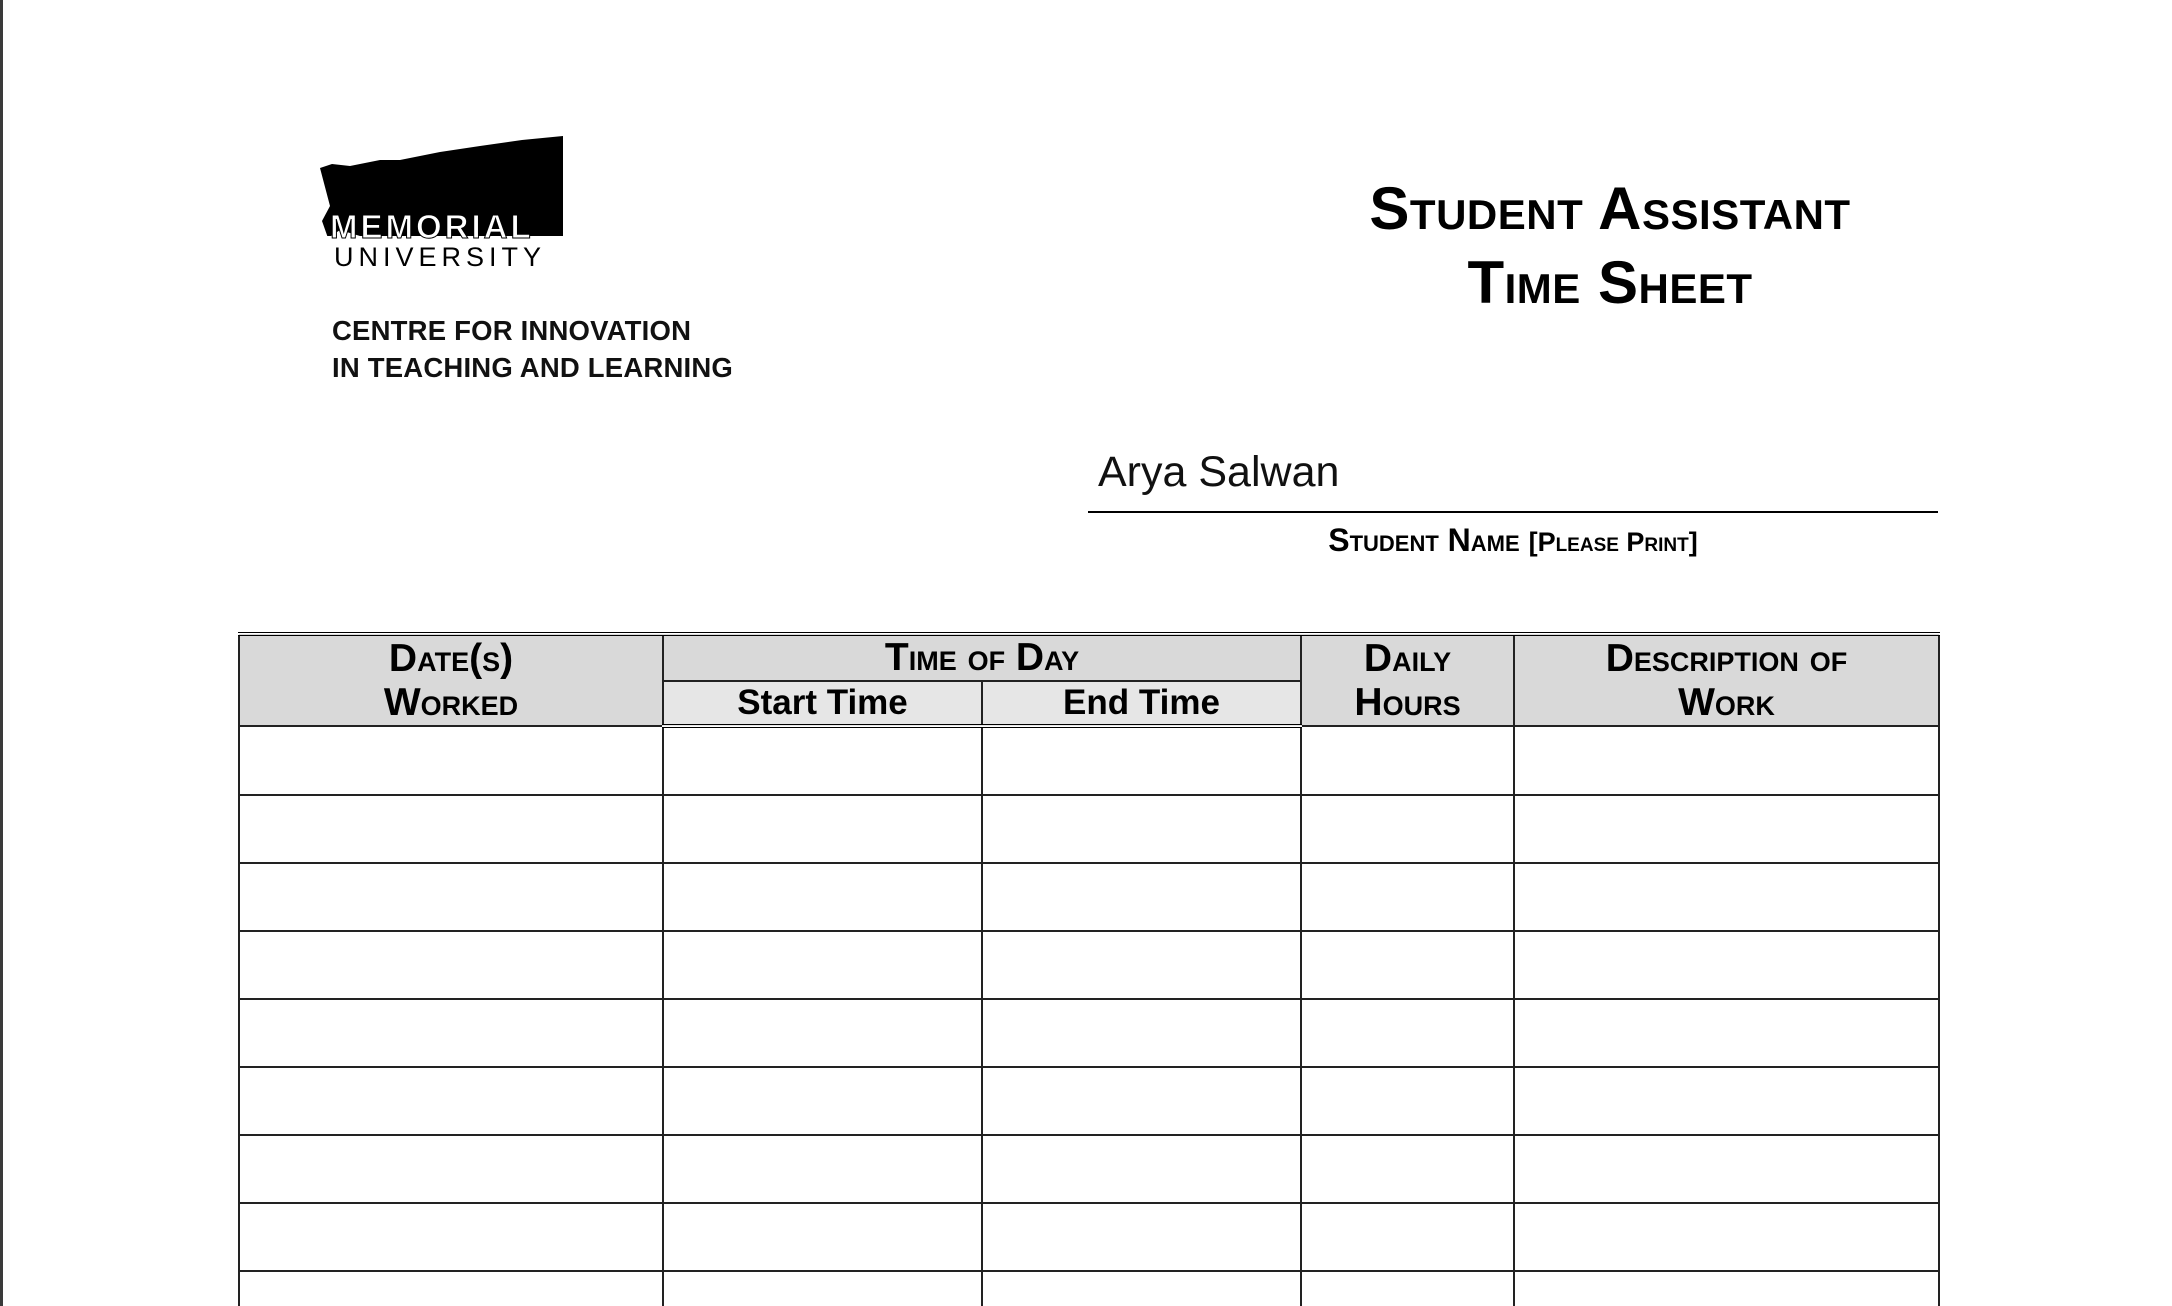  I want to click on unit-name-line-1: CENTRE FOR INNOVATION, so click(512, 330).